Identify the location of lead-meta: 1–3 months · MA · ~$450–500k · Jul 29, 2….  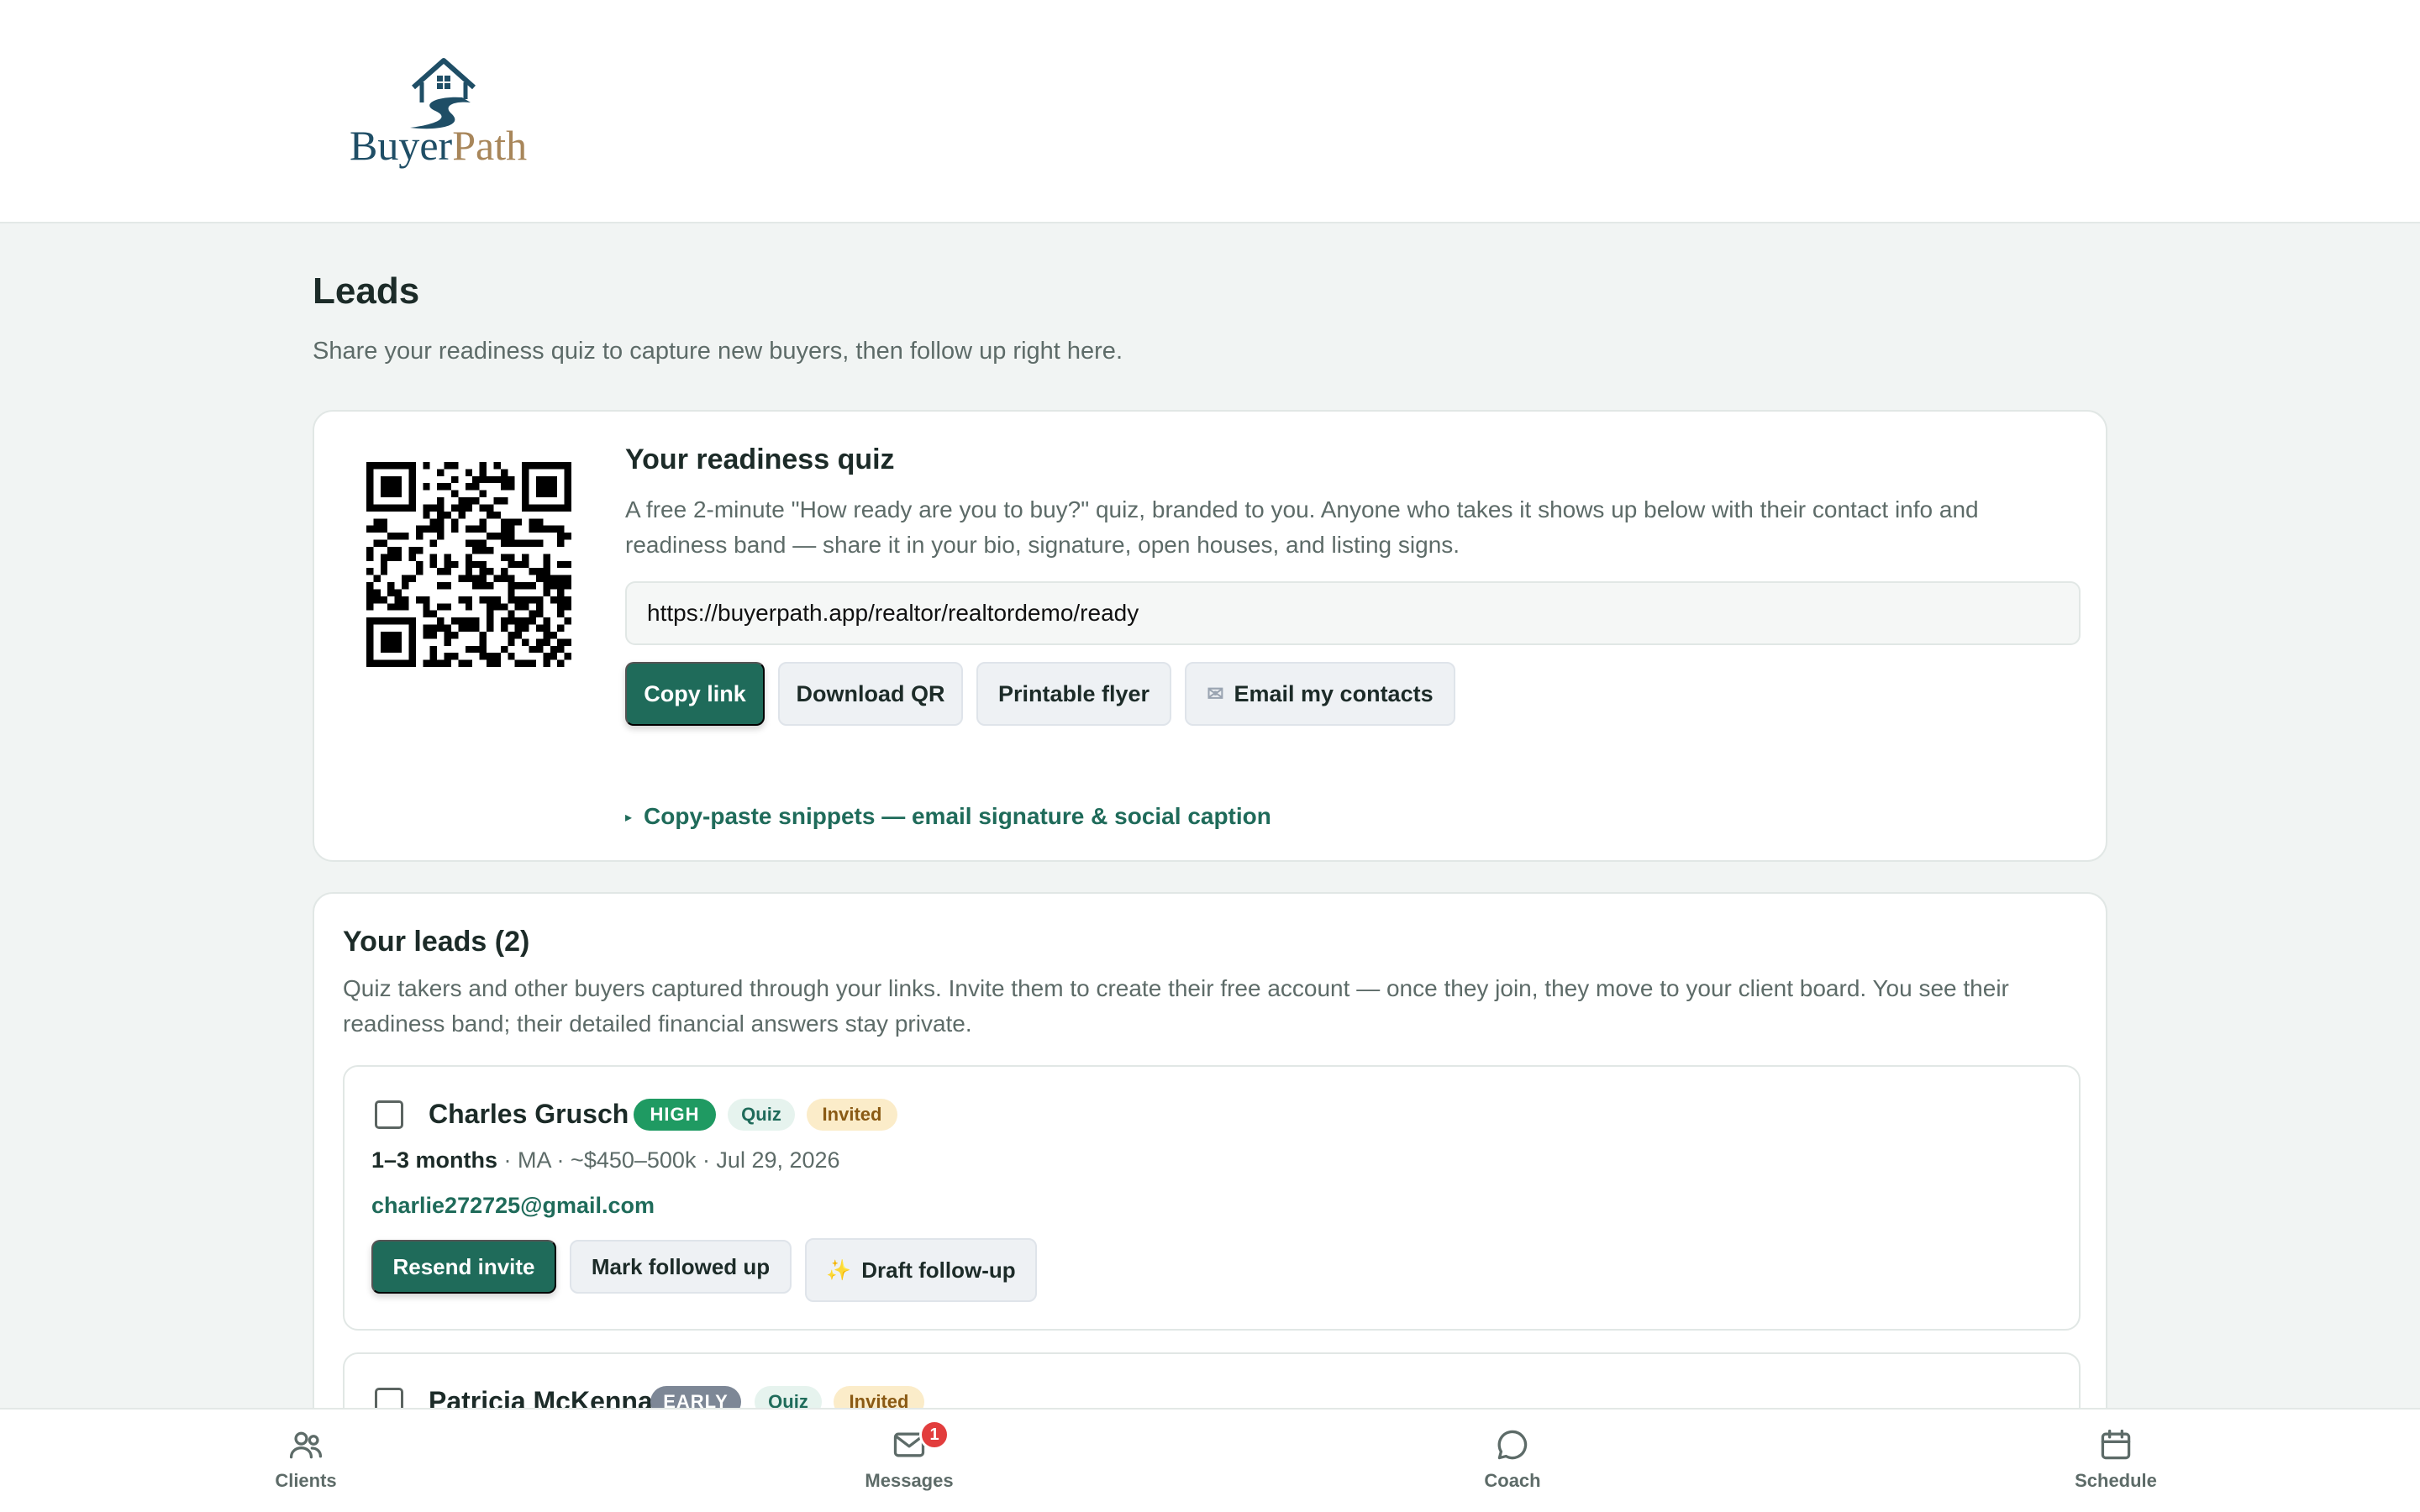
(605, 1160).